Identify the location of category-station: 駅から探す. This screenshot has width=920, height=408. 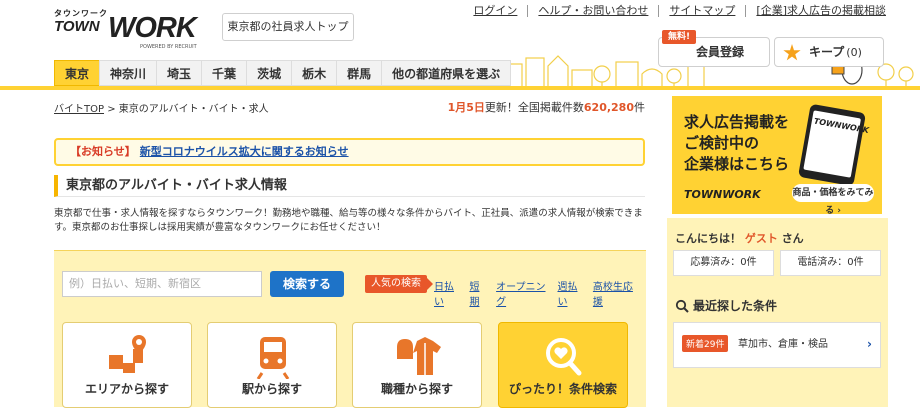
(272, 365).